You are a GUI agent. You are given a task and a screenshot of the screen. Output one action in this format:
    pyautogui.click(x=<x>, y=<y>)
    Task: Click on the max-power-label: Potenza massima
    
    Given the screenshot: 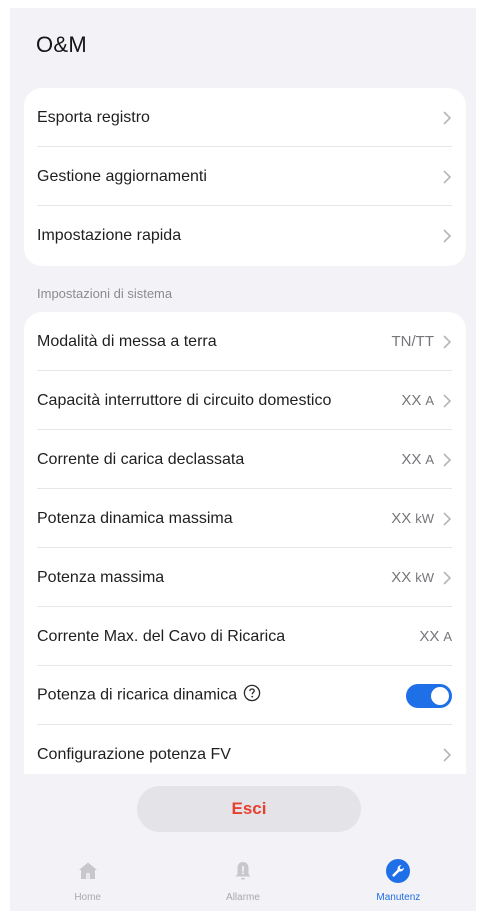 What is the action you would take?
    pyautogui.click(x=101, y=577)
    